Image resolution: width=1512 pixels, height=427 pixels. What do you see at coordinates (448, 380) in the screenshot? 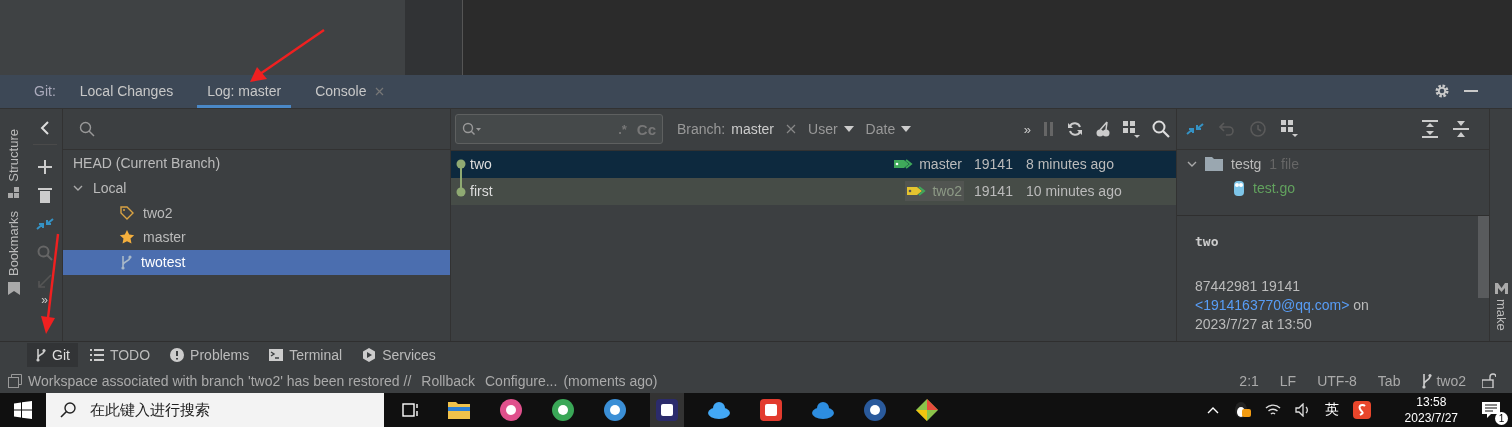
I see `status-link: Rollback` at bounding box center [448, 380].